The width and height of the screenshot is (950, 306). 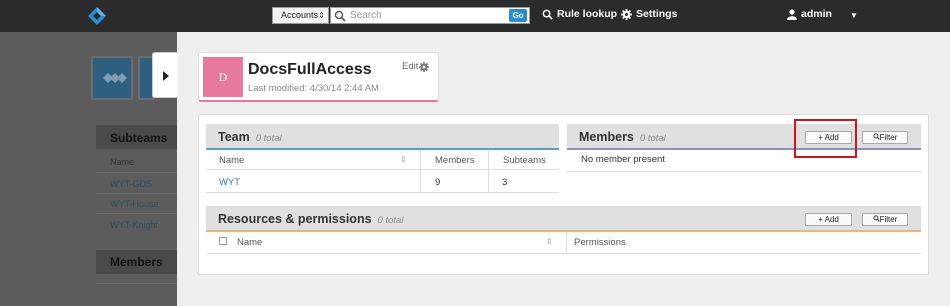 What do you see at coordinates (382, 137) in the screenshot?
I see `team-section-header: Team 0 total` at bounding box center [382, 137].